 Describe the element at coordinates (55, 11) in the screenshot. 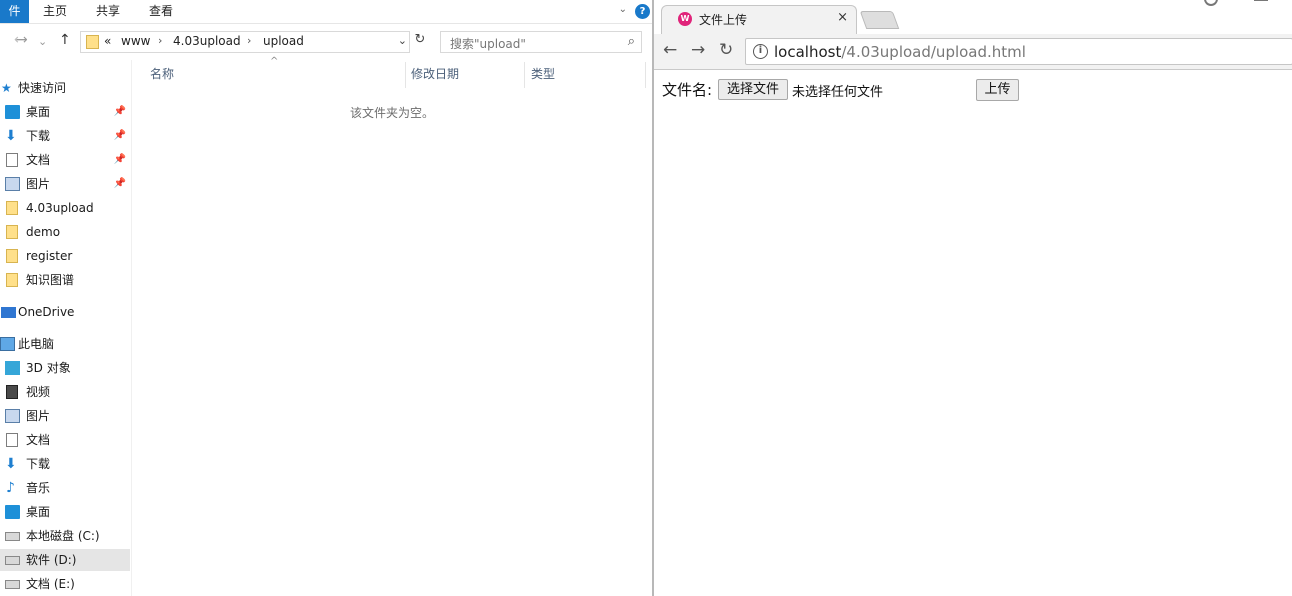

I see `ribbon-tab-home: 主页` at that location.